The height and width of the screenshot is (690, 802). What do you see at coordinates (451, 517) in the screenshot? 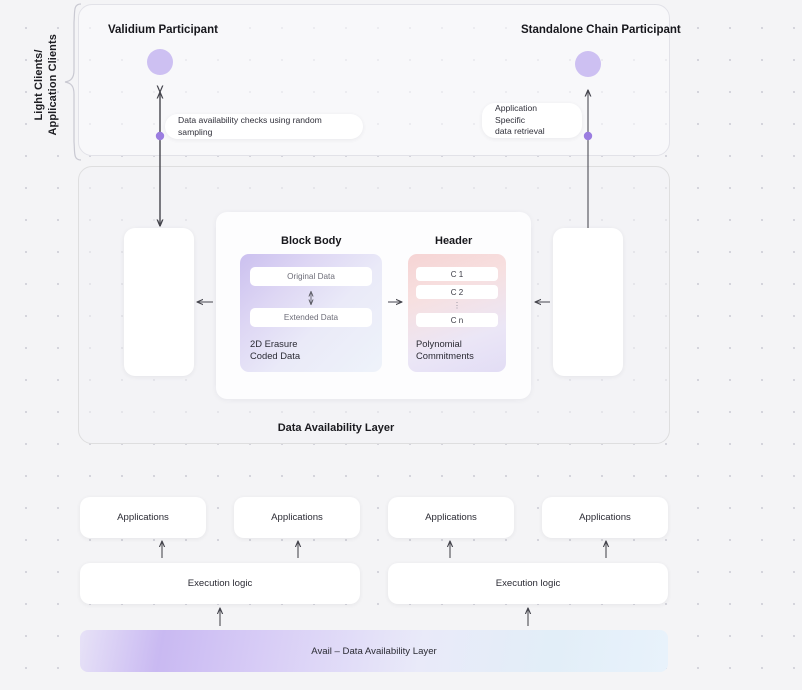
I see `applications-box-3: Applications` at bounding box center [451, 517].